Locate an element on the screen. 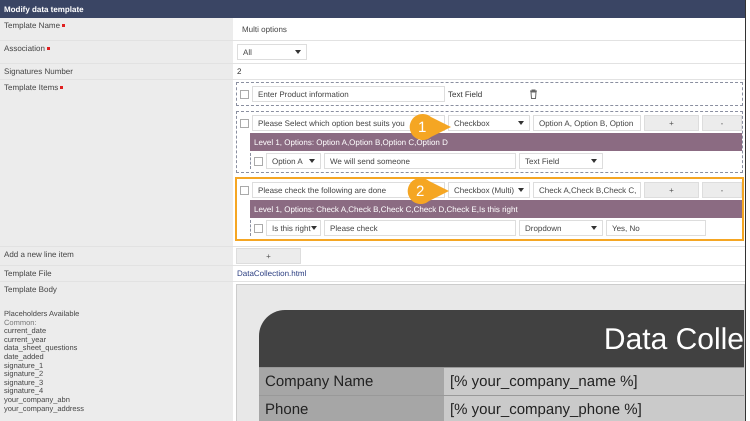 Image resolution: width=750 pixels, height=421 pixels. association-select: All is located at coordinates (272, 52).